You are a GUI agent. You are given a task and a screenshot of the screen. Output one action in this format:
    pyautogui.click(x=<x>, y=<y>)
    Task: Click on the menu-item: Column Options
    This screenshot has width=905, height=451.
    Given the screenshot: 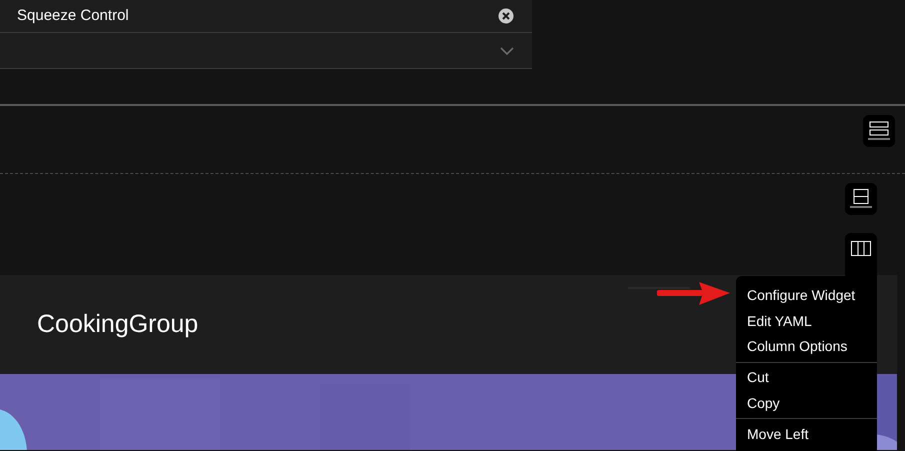 What is the action you would take?
    pyautogui.click(x=806, y=346)
    